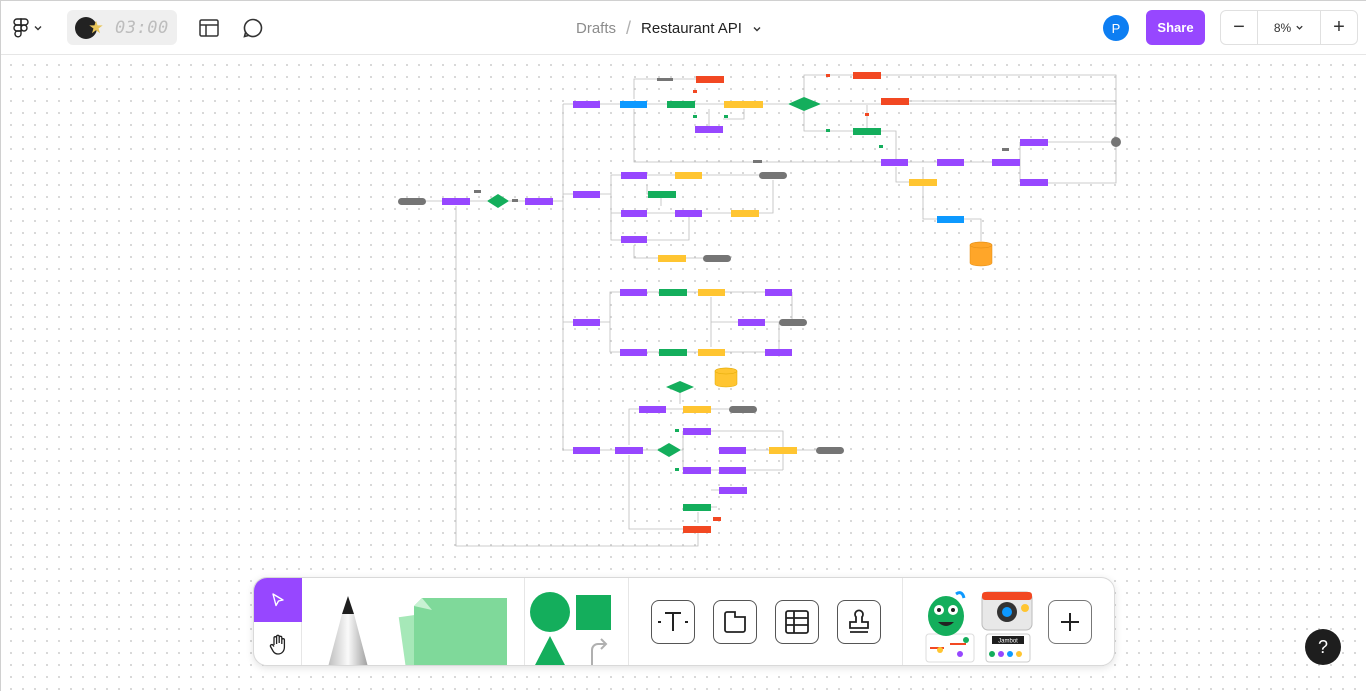  What do you see at coordinates (596, 28) in the screenshot?
I see `breadcrumb-drafts-link: Drafts` at bounding box center [596, 28].